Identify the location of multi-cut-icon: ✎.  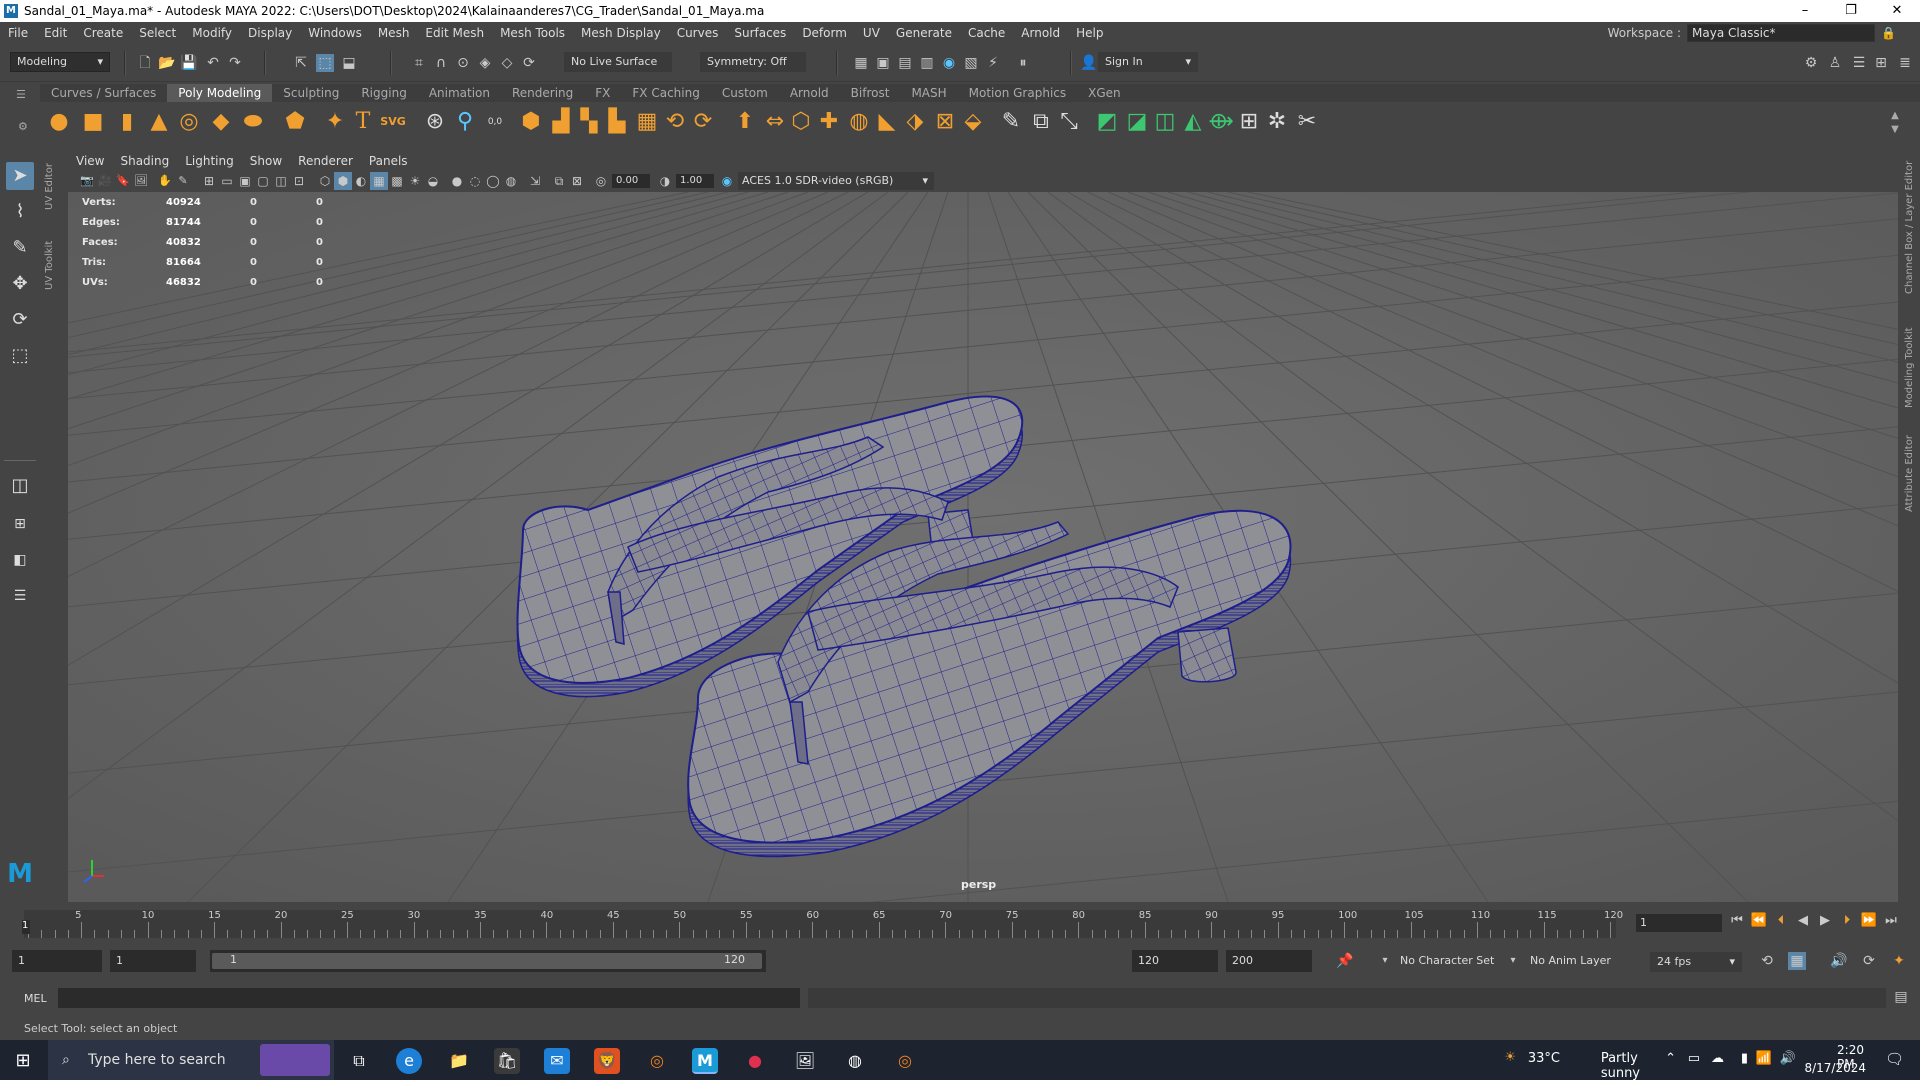
(1011, 122).